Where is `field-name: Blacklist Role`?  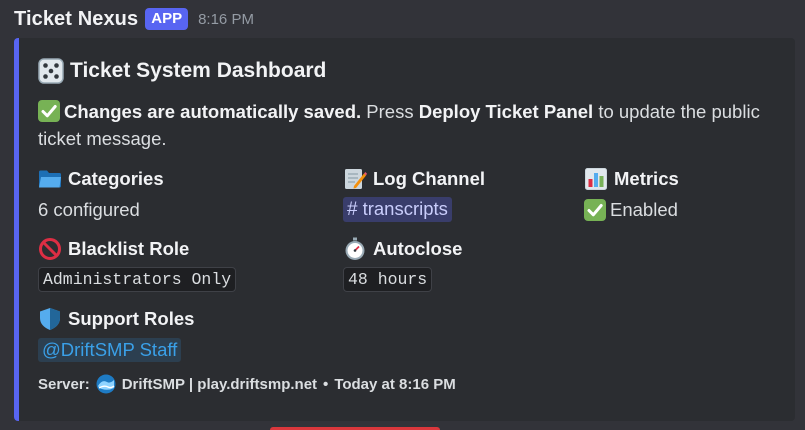
field-name: Blacklist Role is located at coordinates (129, 248).